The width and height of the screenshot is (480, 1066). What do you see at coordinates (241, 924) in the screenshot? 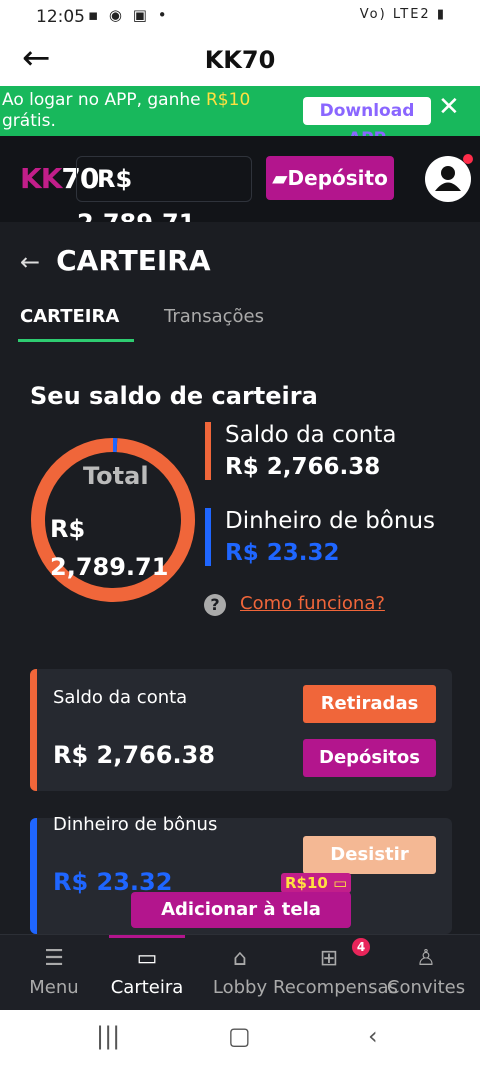
I see `add-to-home-button: Adicionar à tela inicial` at bounding box center [241, 924].